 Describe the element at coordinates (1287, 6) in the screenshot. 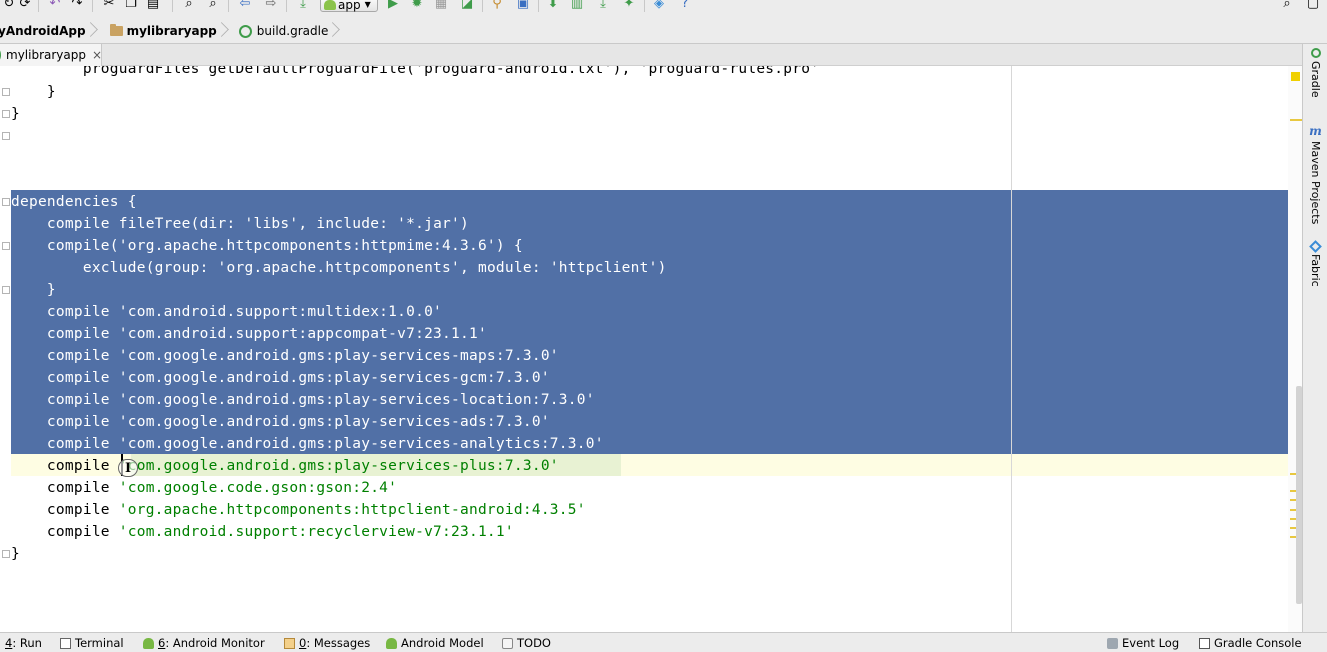

I see `search-everywhere-icon: ⌕` at that location.